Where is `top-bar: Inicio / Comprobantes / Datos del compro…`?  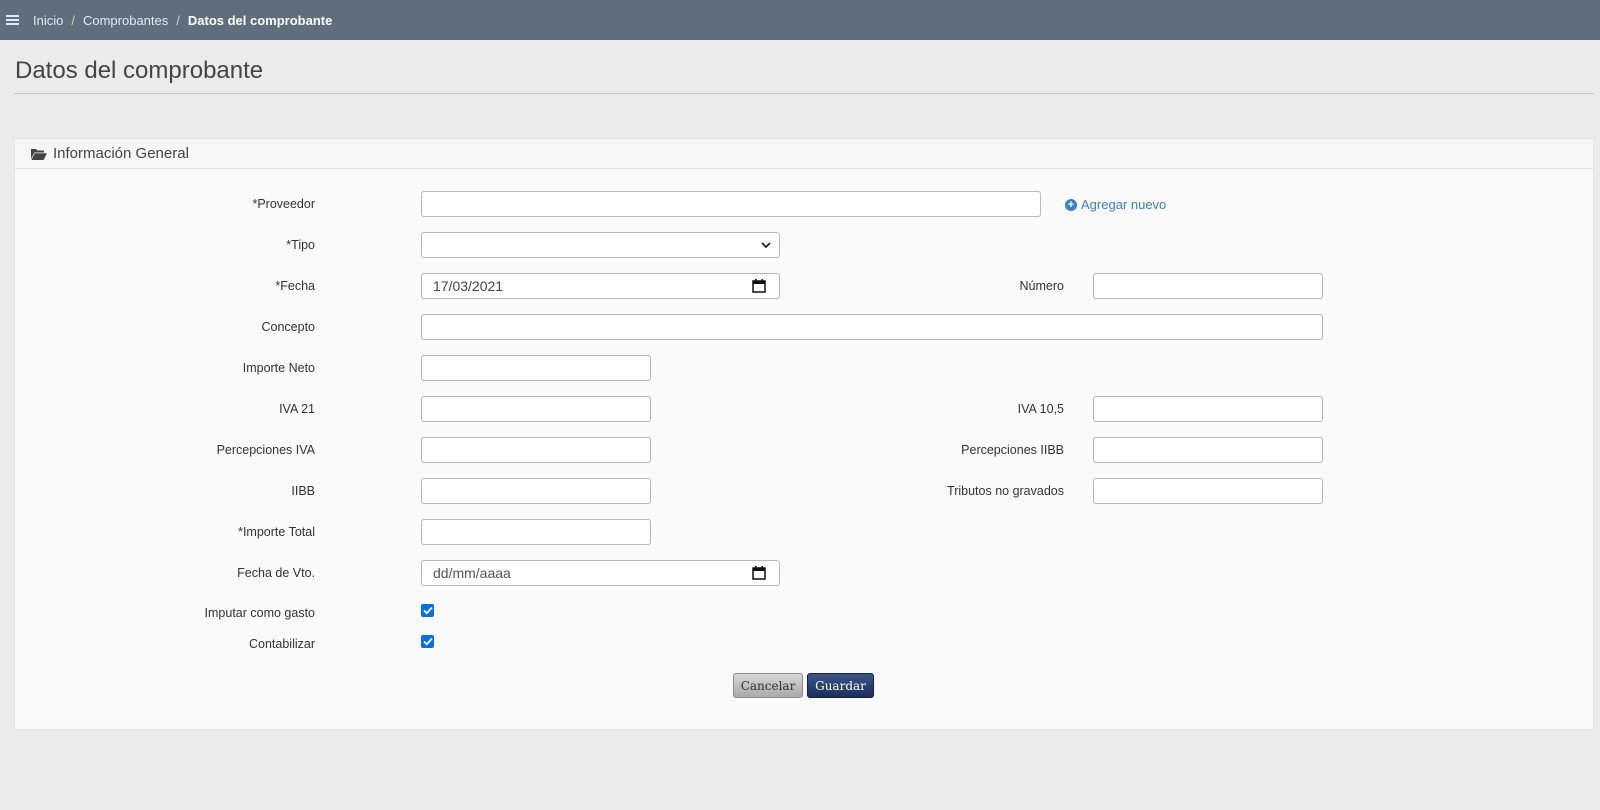 top-bar: Inicio / Comprobantes / Datos del compro… is located at coordinates (800, 20).